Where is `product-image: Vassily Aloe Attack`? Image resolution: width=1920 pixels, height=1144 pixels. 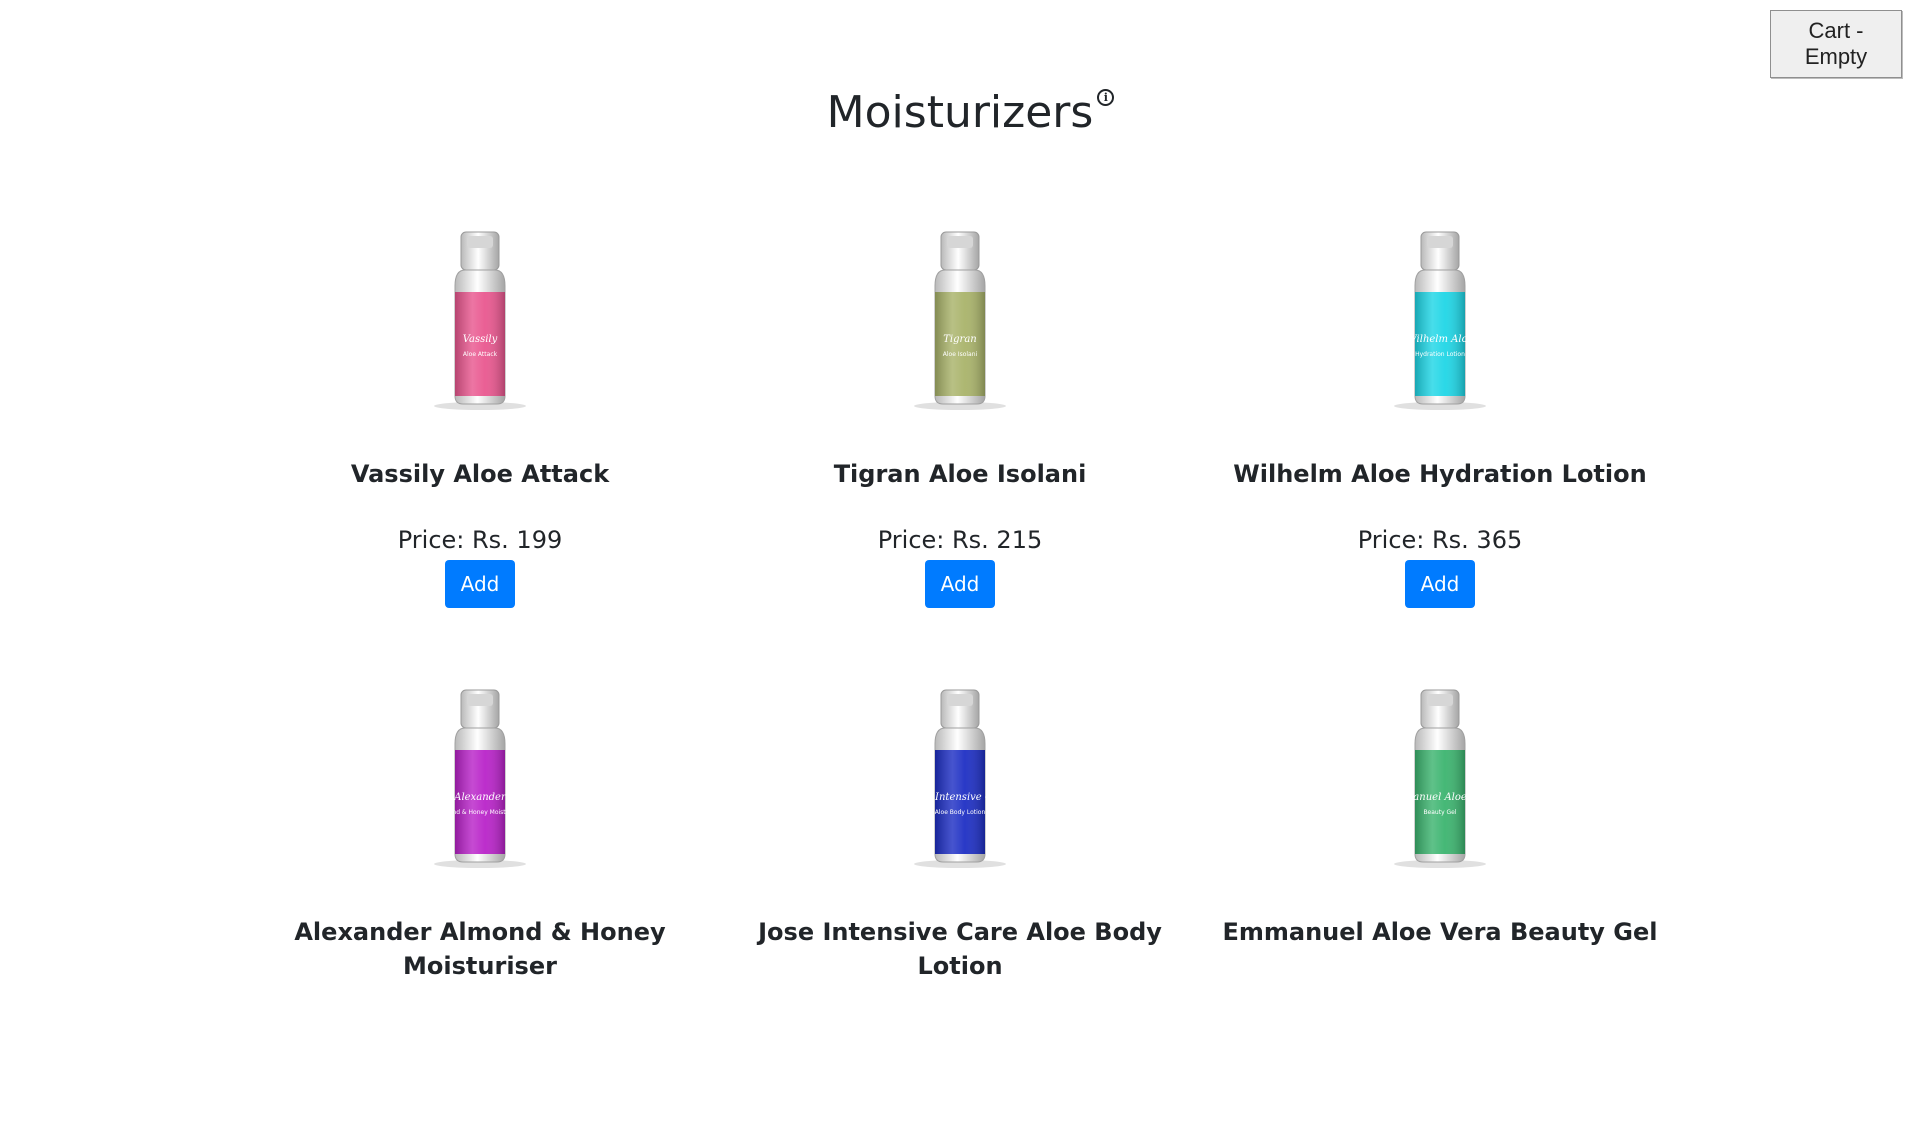
product-image: Vassily Aloe Attack is located at coordinates (480, 320).